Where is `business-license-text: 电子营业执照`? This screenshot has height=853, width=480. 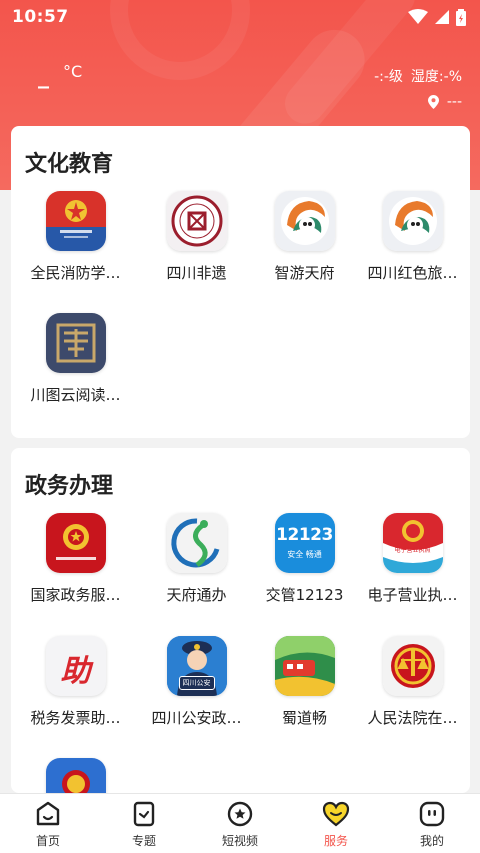
business-license-text: 电子营业执照 is located at coordinates (412, 550).